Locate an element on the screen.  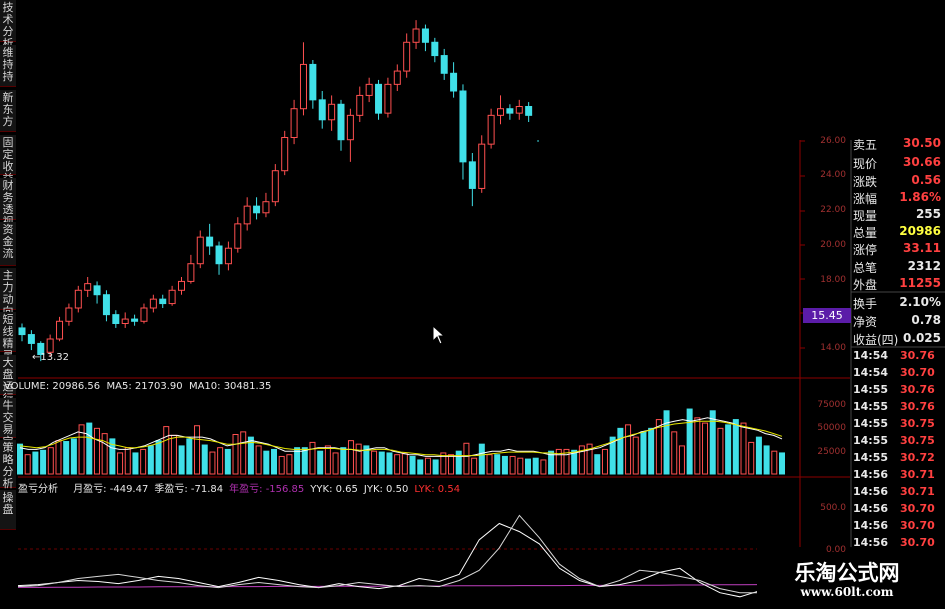
indicator-value-0: 月盈亏: -449.47 is located at coordinates (111, 489).